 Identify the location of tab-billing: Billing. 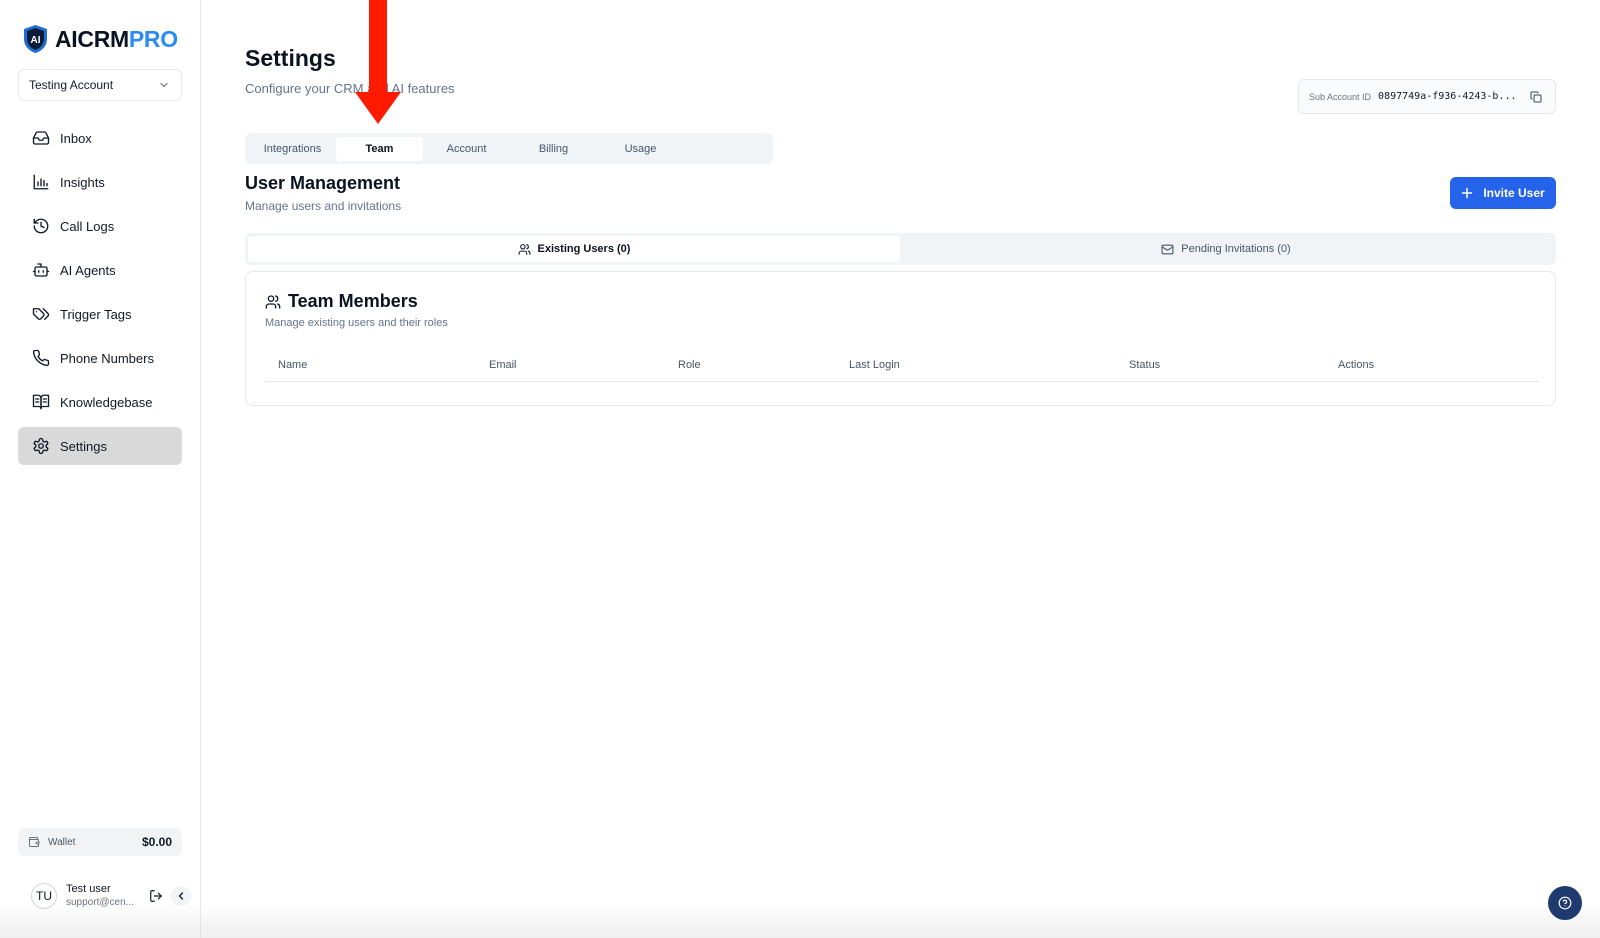
(553, 149).